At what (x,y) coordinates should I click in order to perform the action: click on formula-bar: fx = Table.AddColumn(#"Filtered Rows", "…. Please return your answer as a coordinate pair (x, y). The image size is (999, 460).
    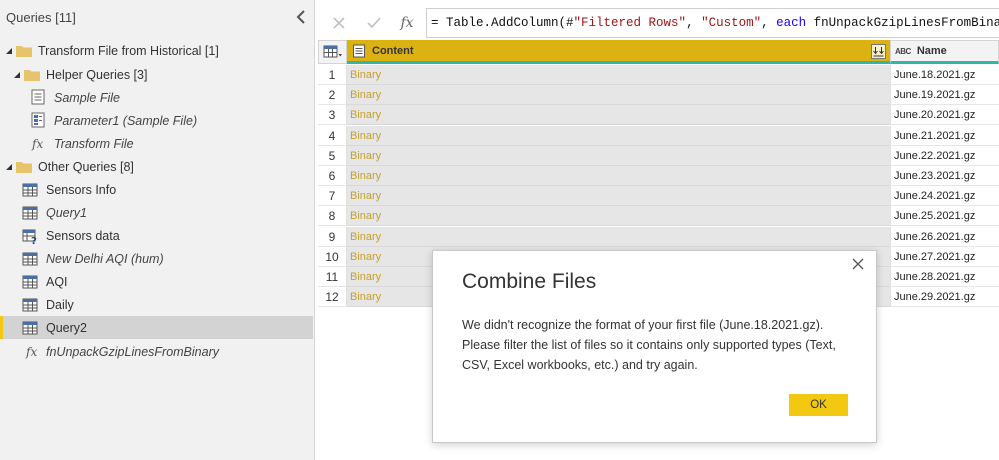
    Looking at the image, I should click on (658, 23).